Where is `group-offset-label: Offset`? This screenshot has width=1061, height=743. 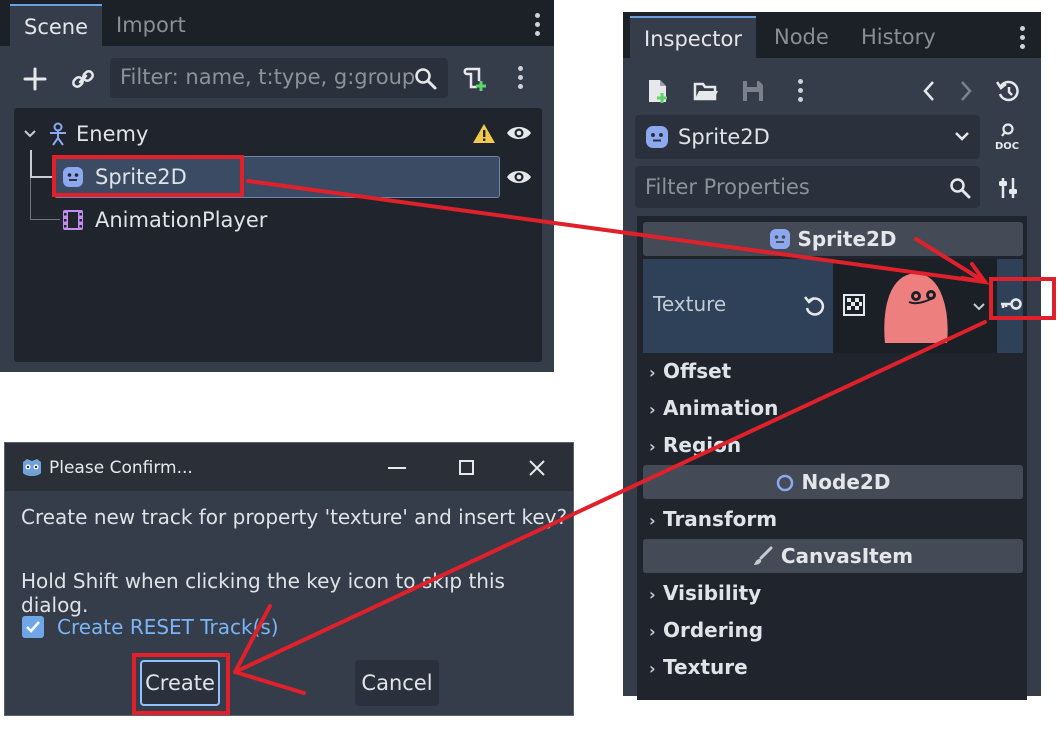
group-offset-label: Offset is located at coordinates (697, 371).